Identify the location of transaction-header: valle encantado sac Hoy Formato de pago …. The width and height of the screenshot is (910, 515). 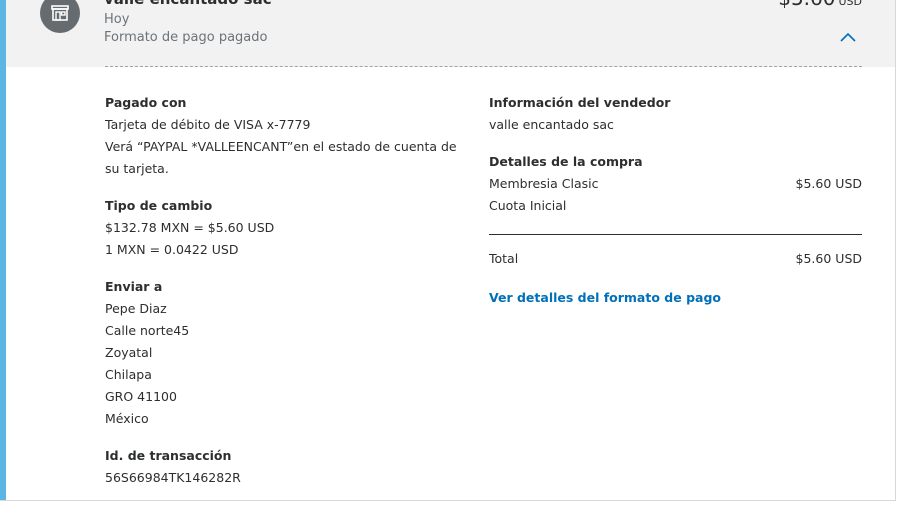
(450, 33).